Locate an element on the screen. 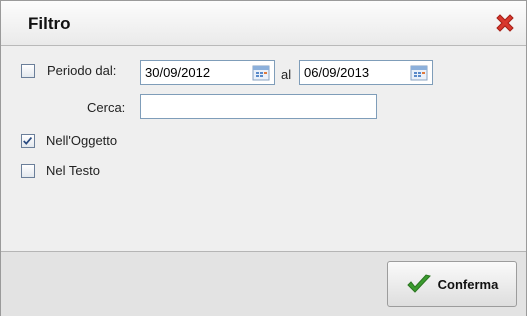 This screenshot has height=316, width=527. in-subject-row: Nell'Oggetto is located at coordinates (69, 140).